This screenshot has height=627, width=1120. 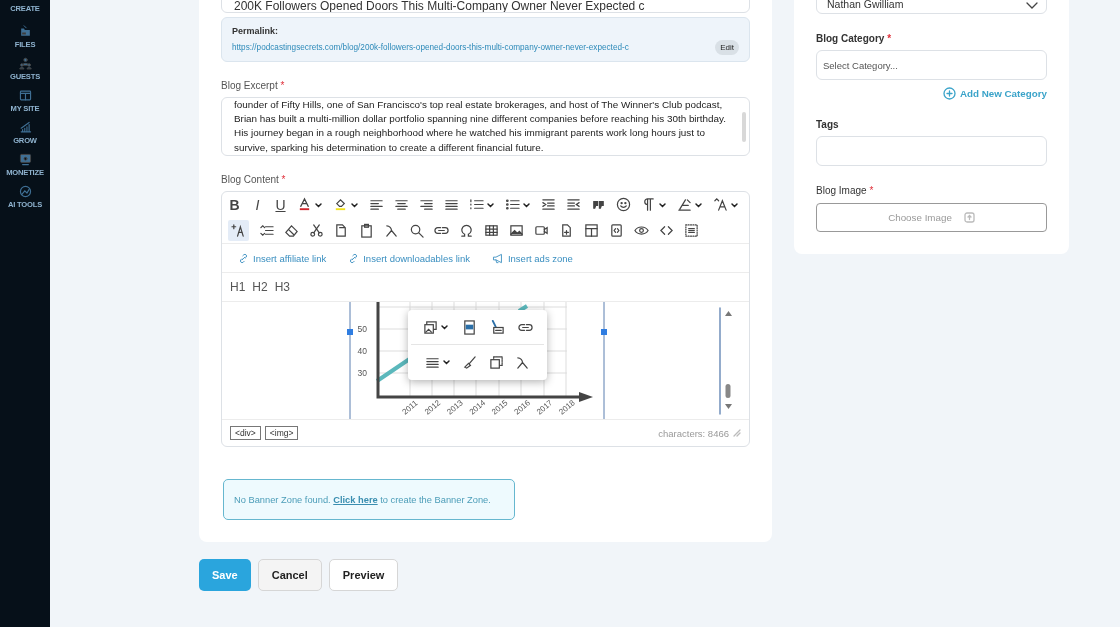 I want to click on clipboard-icon, so click(x=366, y=230).